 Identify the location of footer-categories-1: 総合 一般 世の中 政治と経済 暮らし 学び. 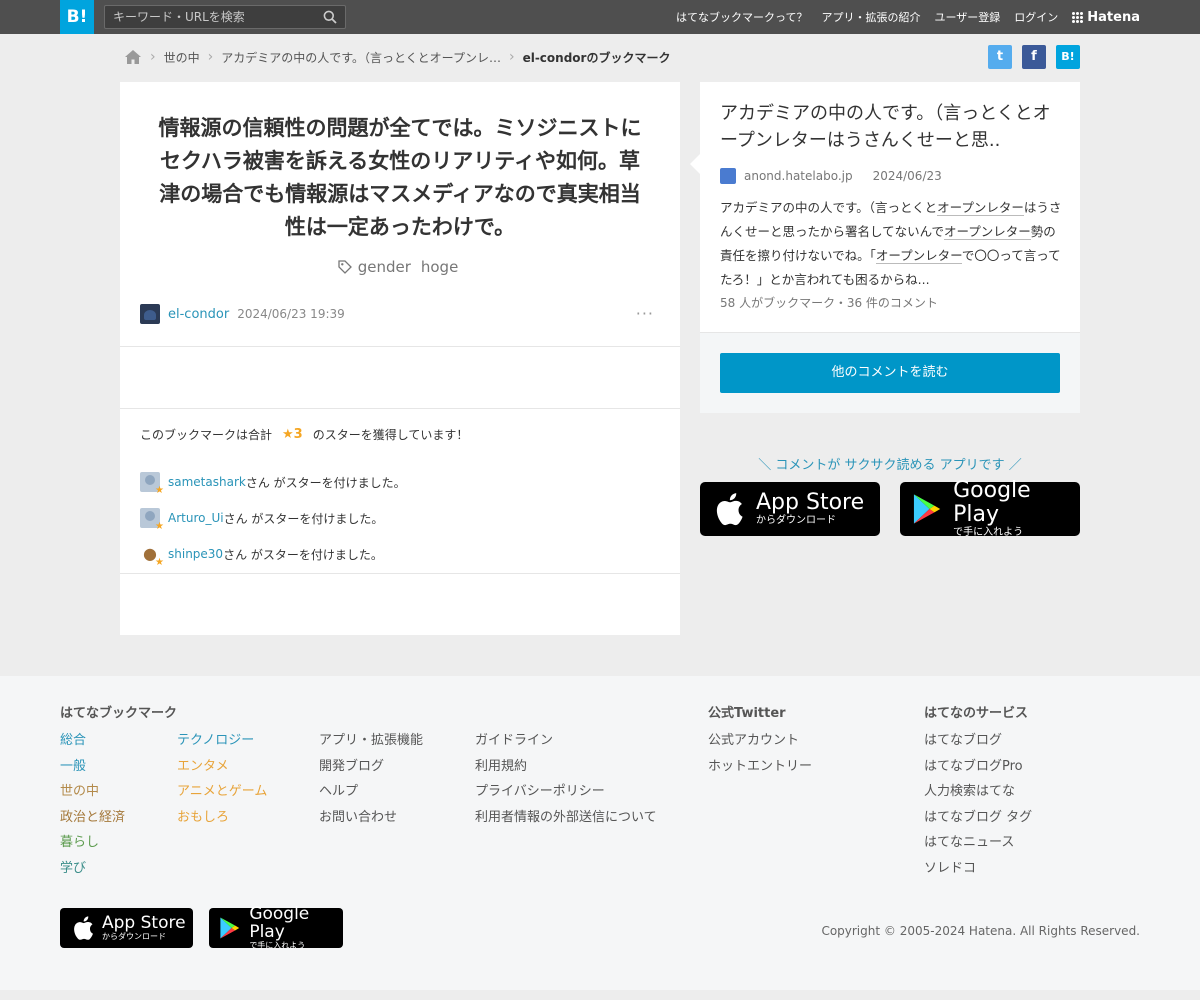
(92, 804).